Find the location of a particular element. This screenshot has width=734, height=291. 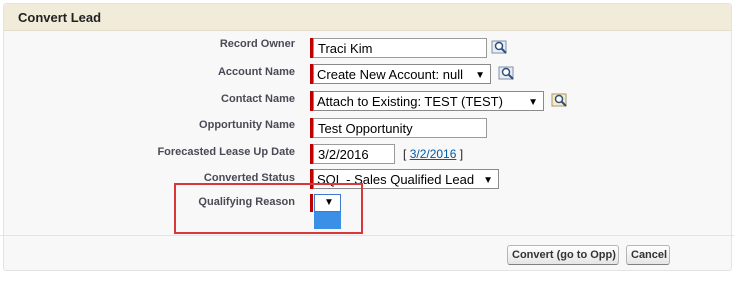

required-indicator is located at coordinates (311, 203).